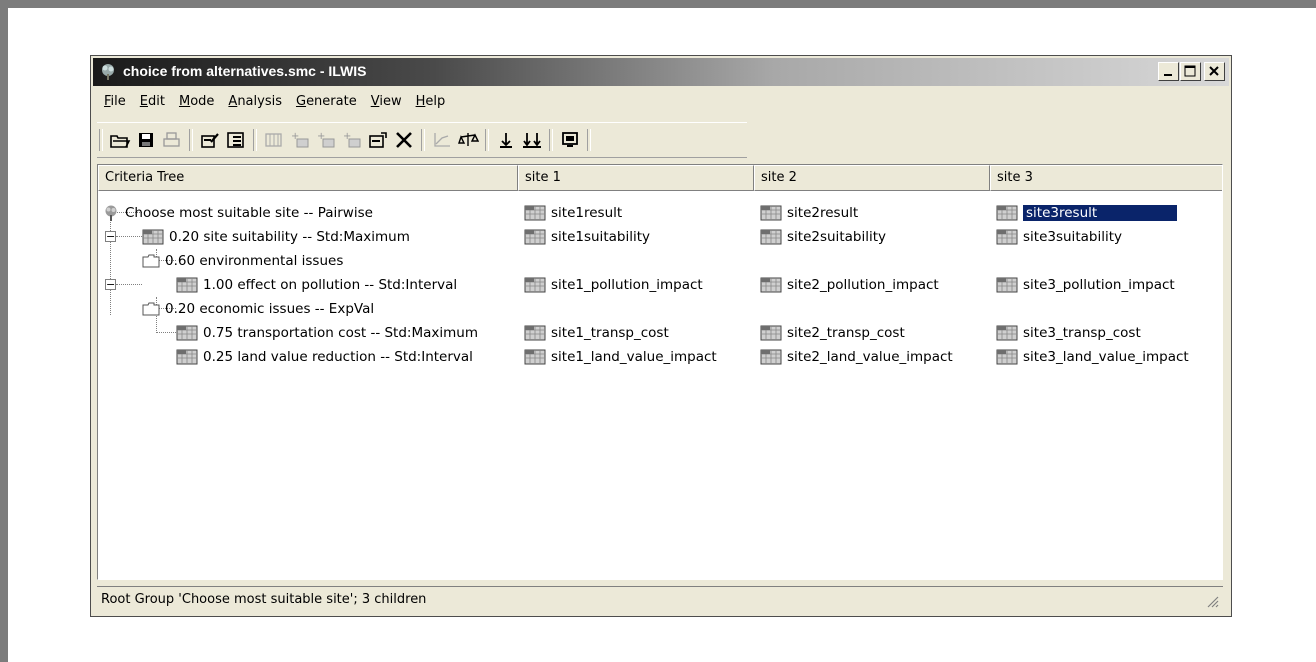 Image resolution: width=1316 pixels, height=662 pixels. I want to click on properties-icon, so click(378, 140).